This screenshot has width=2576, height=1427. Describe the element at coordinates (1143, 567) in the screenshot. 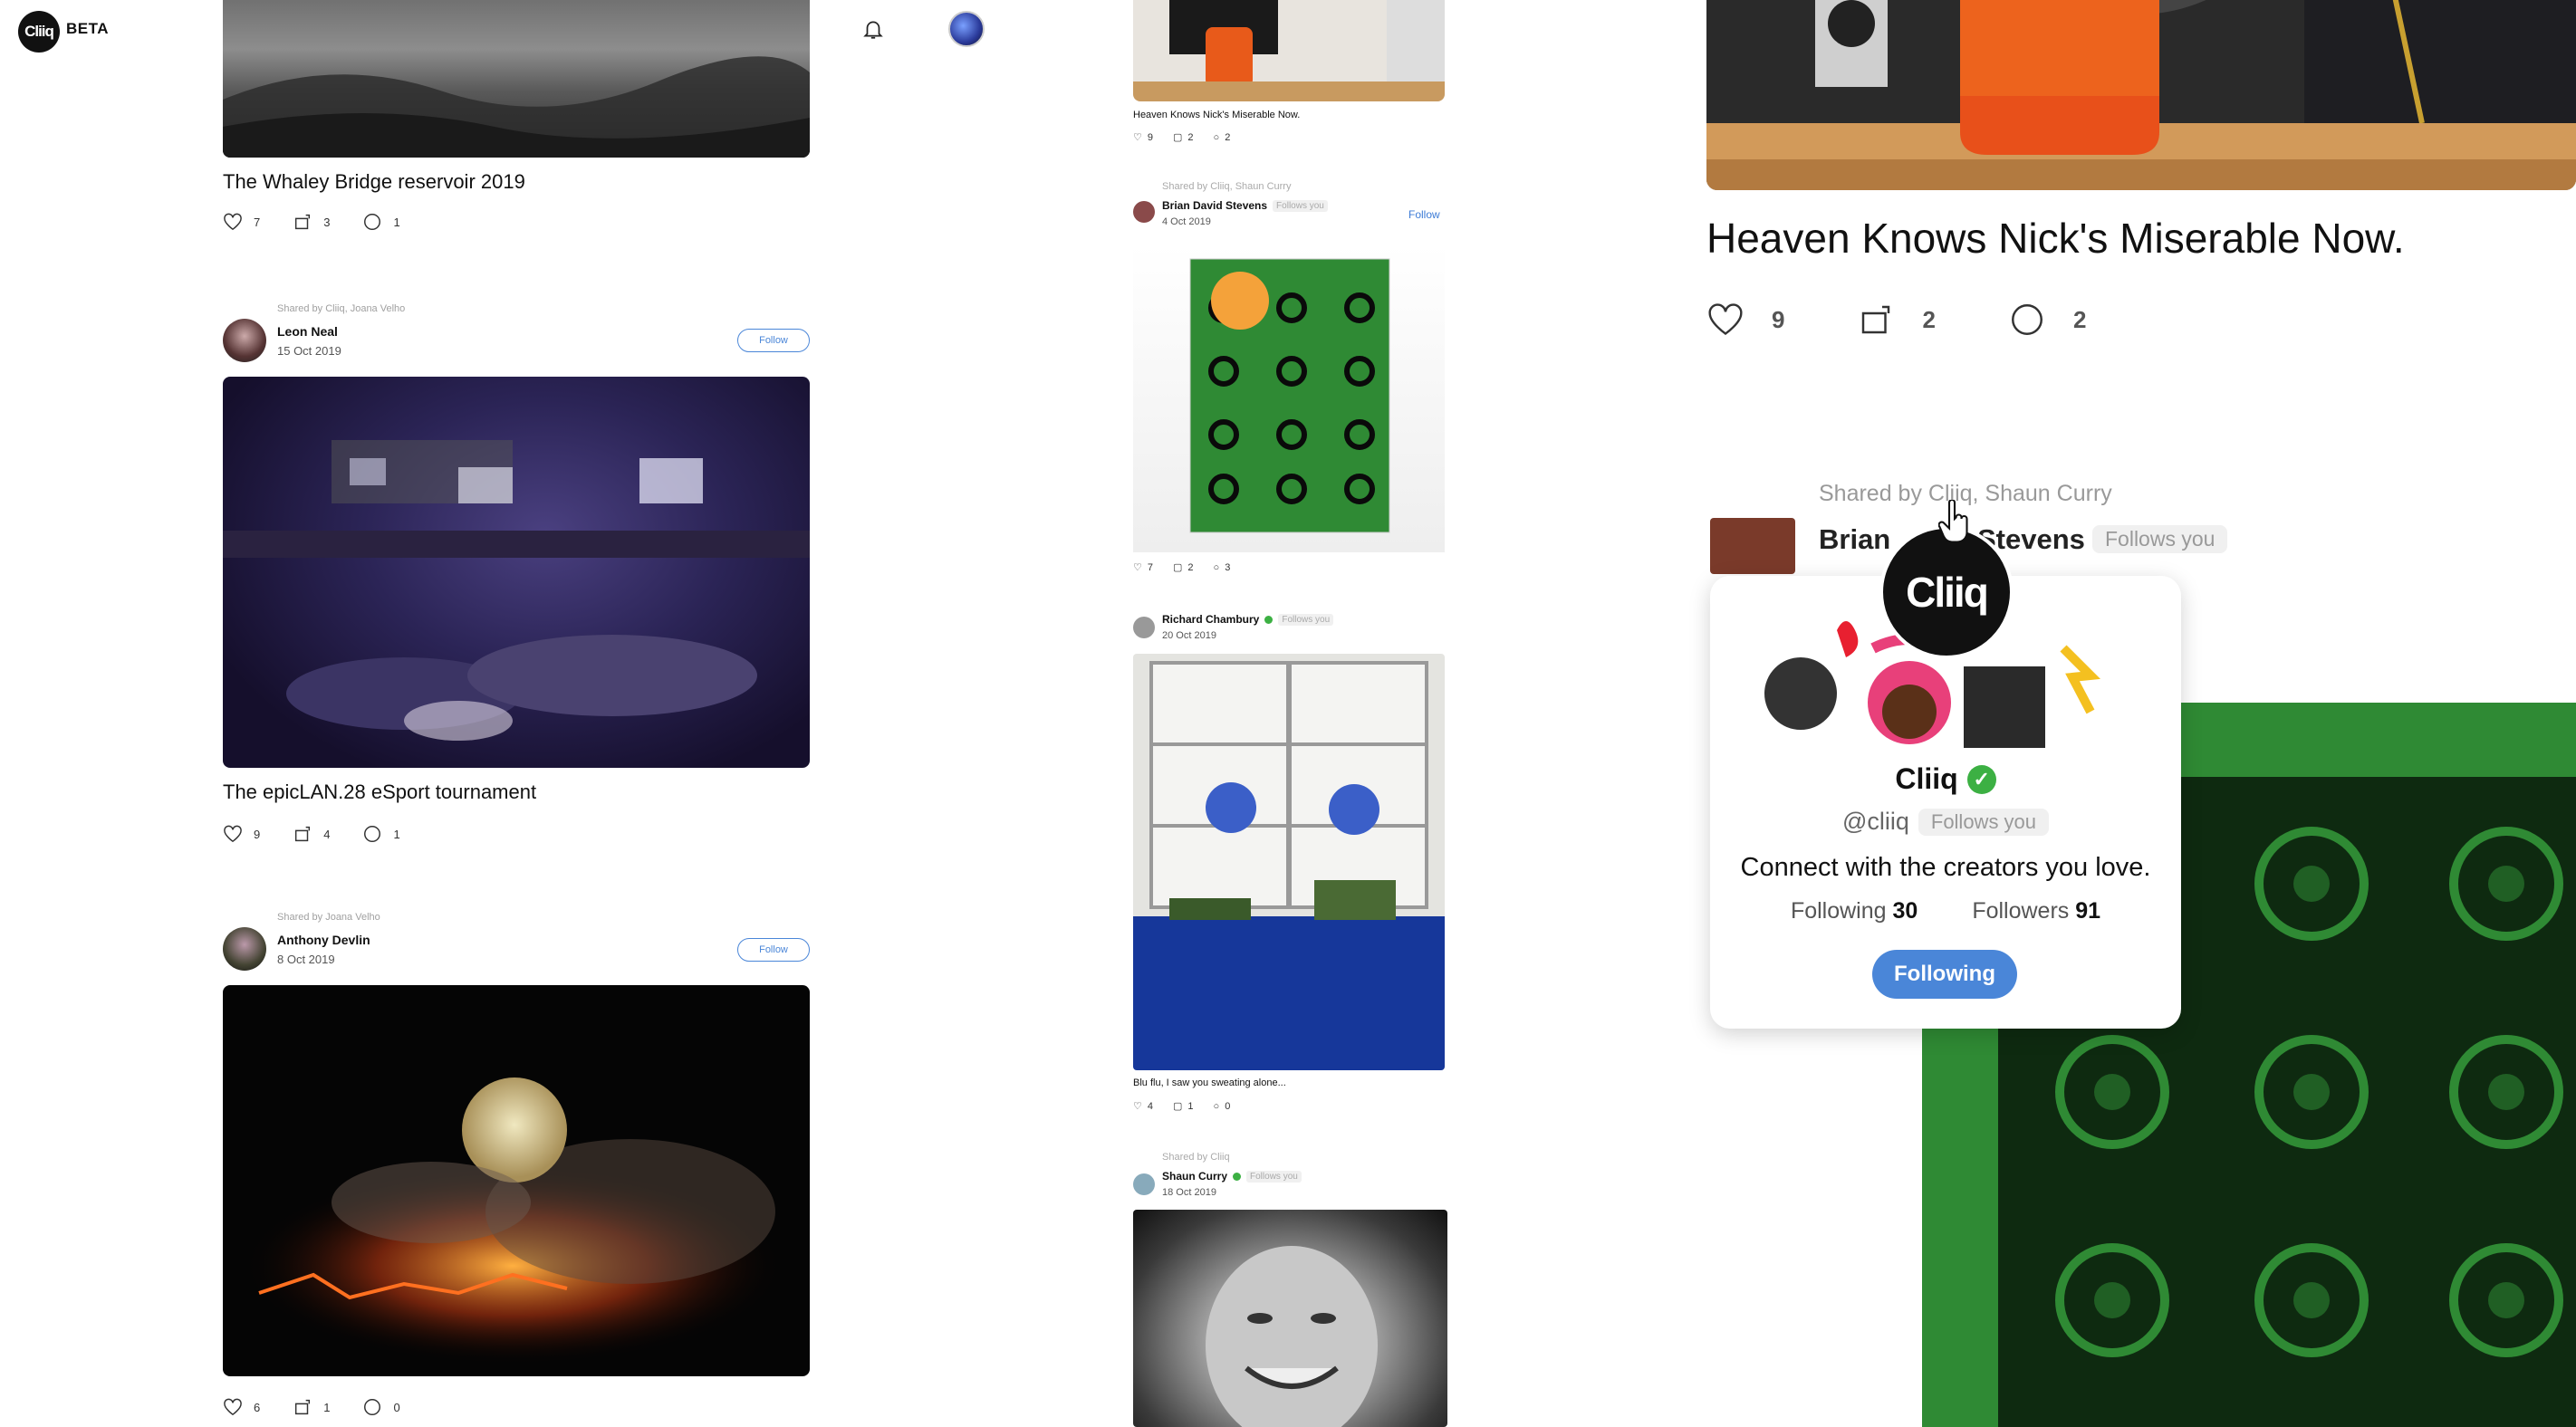

I see `like-button: ♡ 7` at that location.